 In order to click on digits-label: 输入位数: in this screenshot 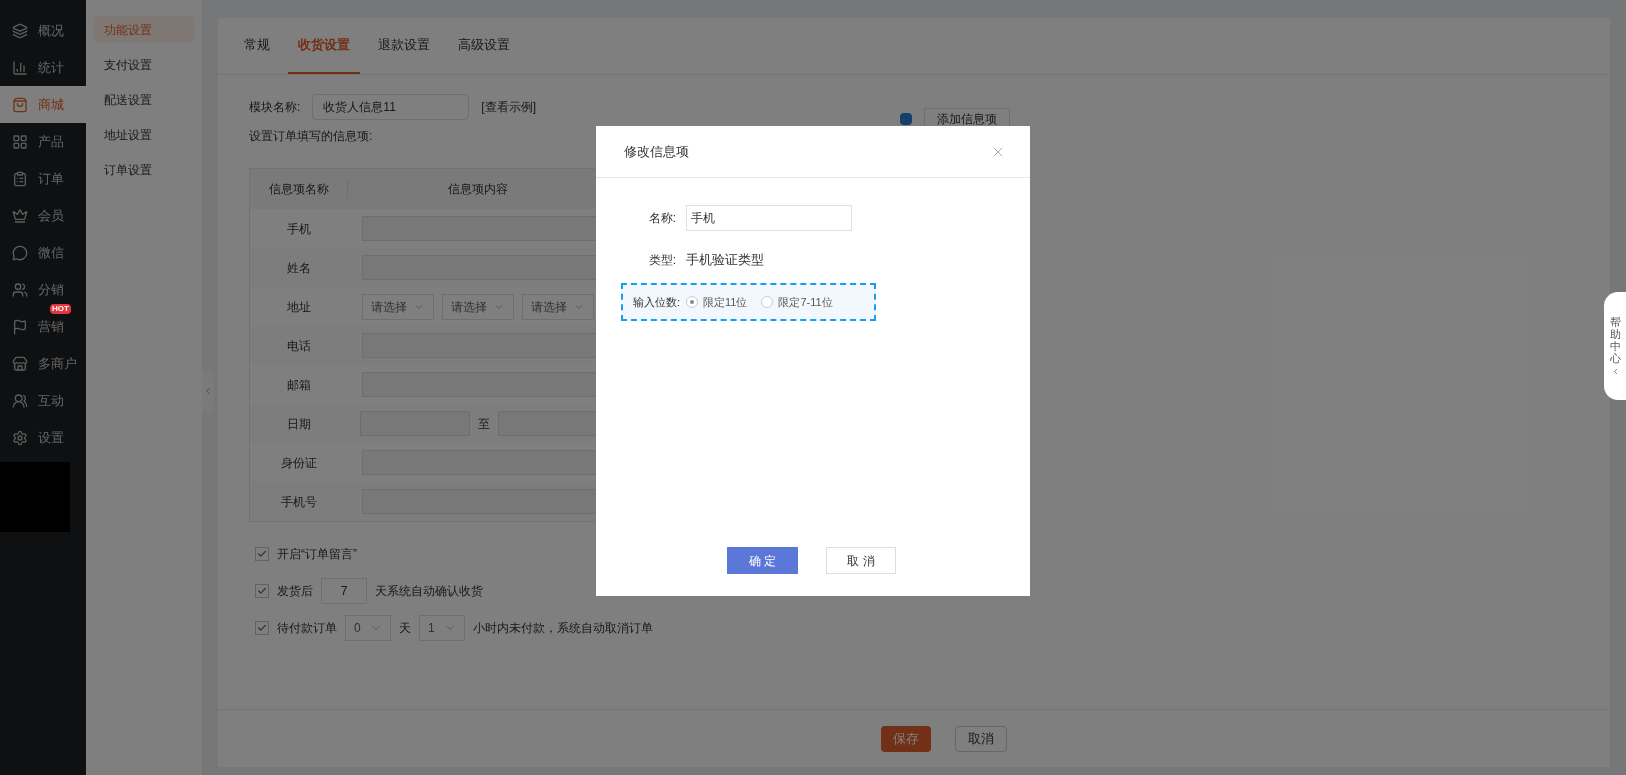, I will do `click(656, 302)`.